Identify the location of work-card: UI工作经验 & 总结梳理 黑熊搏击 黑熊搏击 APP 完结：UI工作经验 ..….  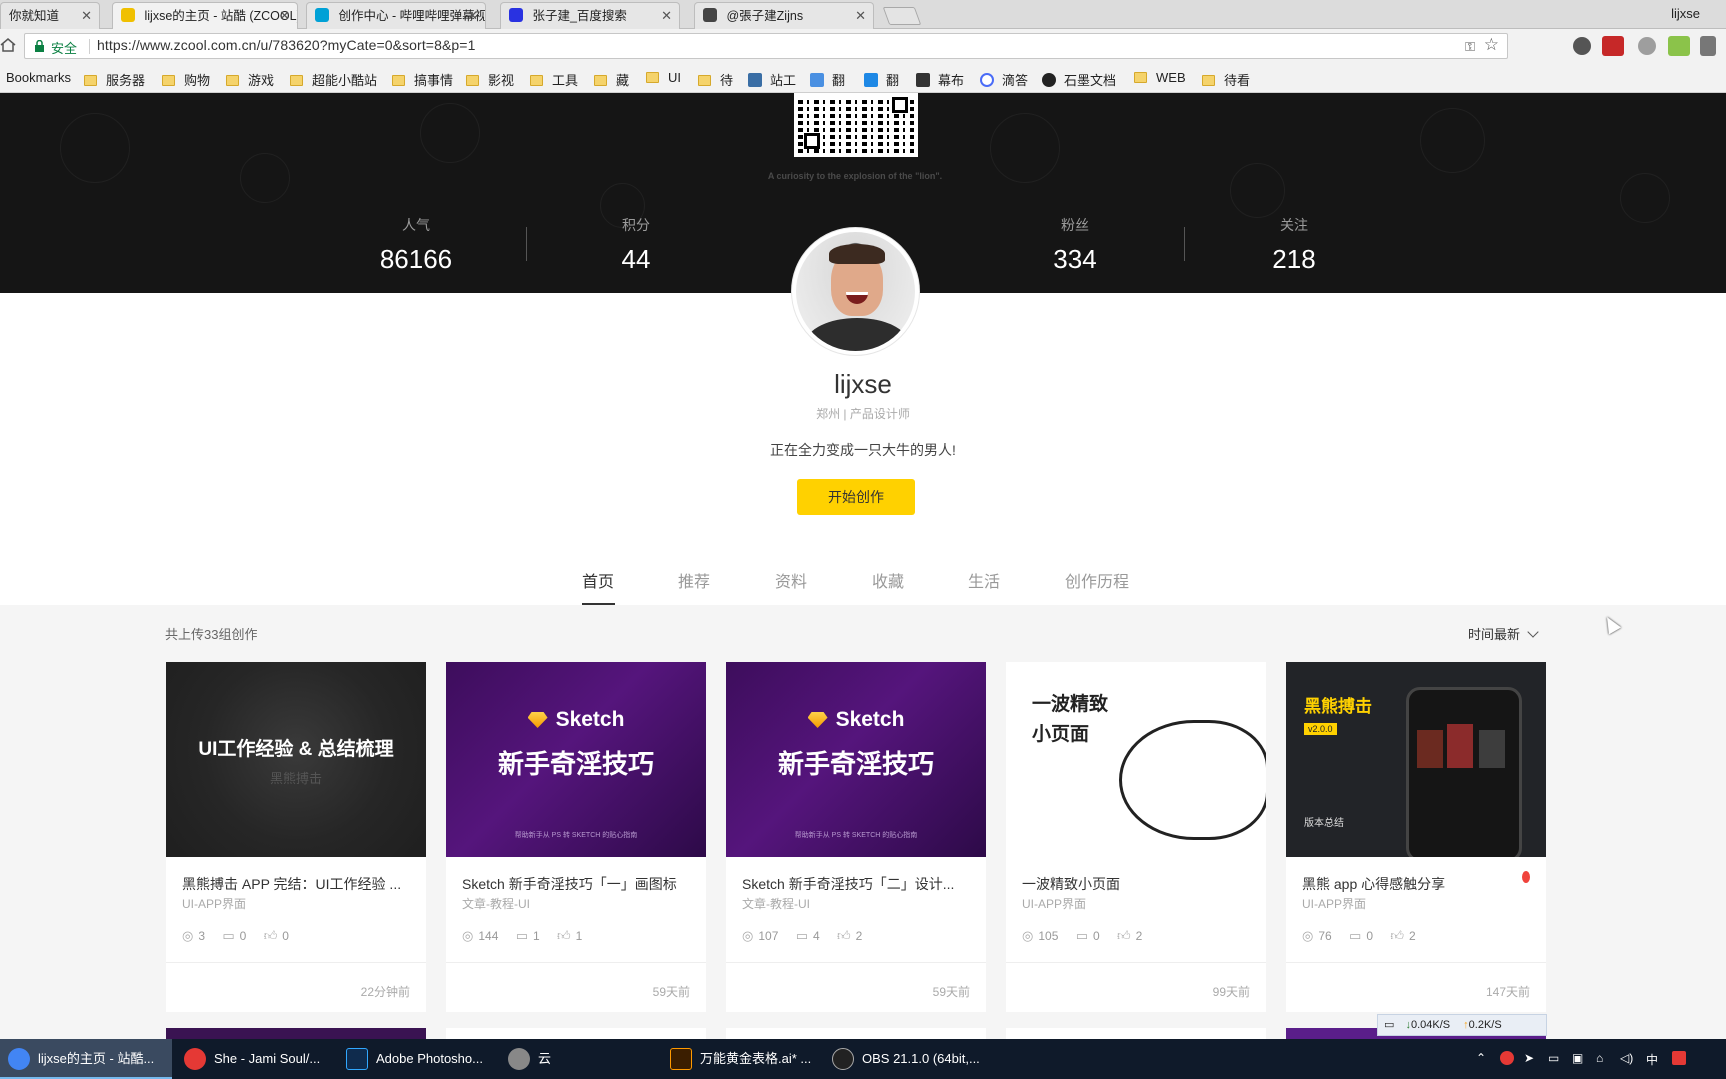
(296, 837).